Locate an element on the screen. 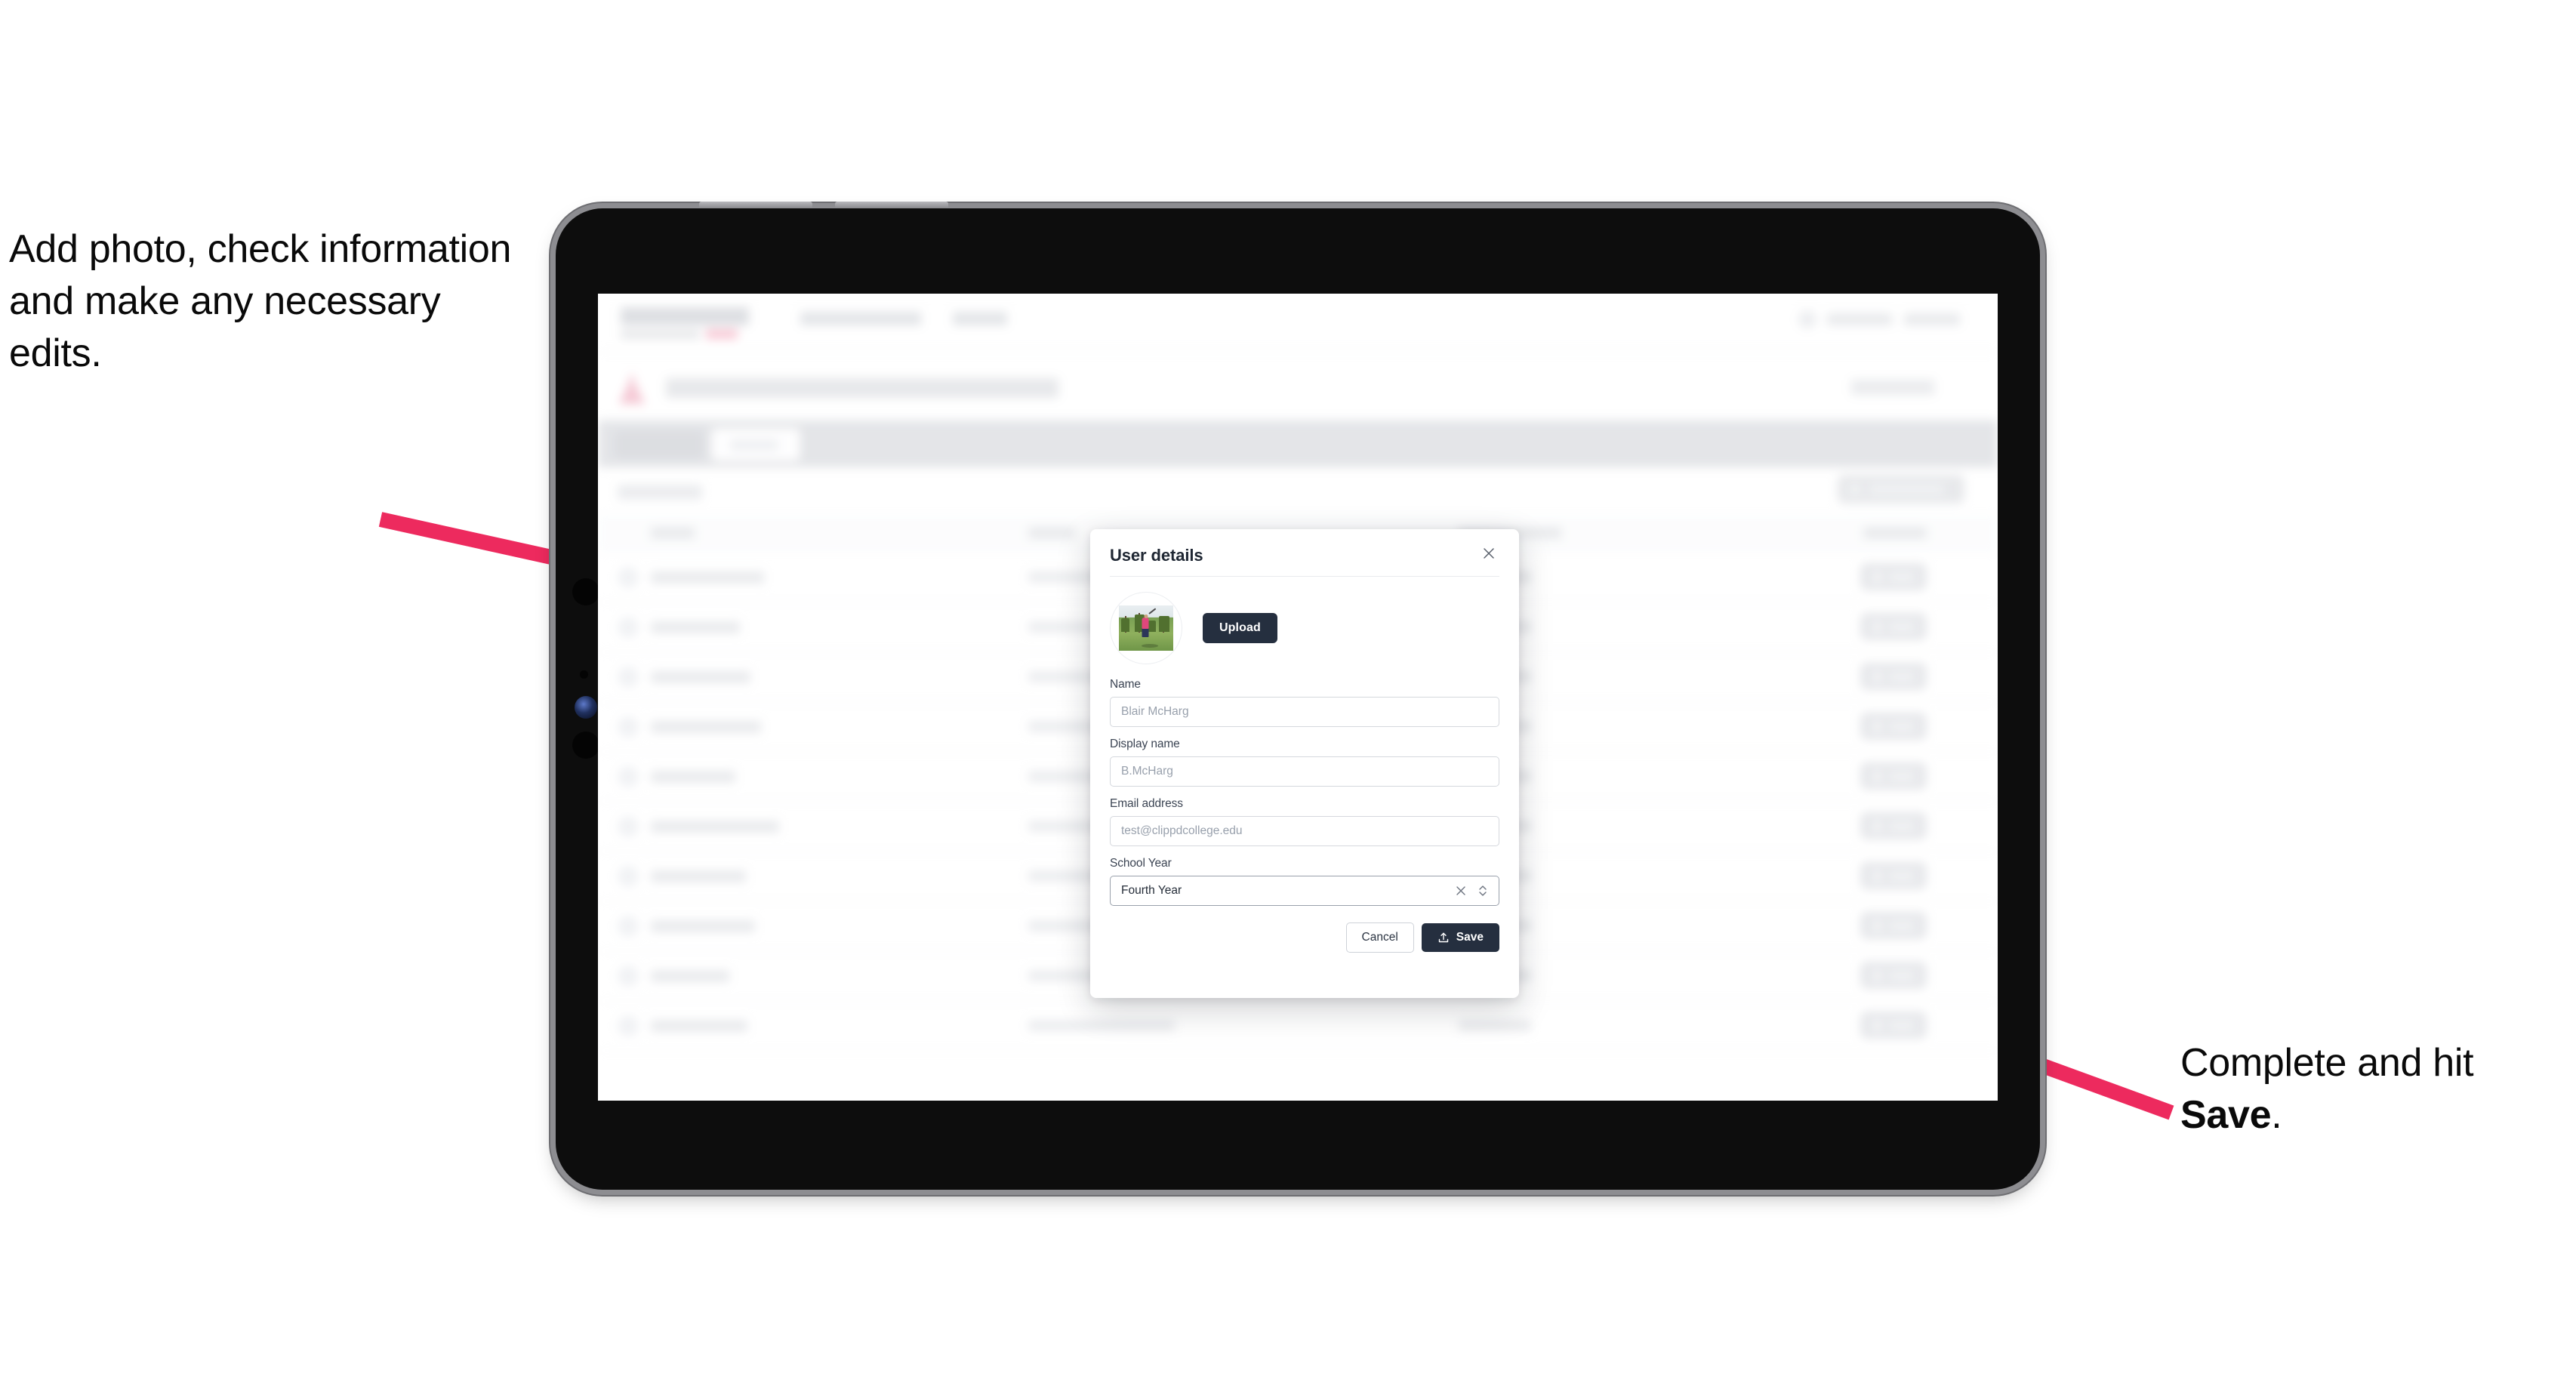 This screenshot has height=1386, width=2576. chevron-up-down-icon is located at coordinates (1483, 891).